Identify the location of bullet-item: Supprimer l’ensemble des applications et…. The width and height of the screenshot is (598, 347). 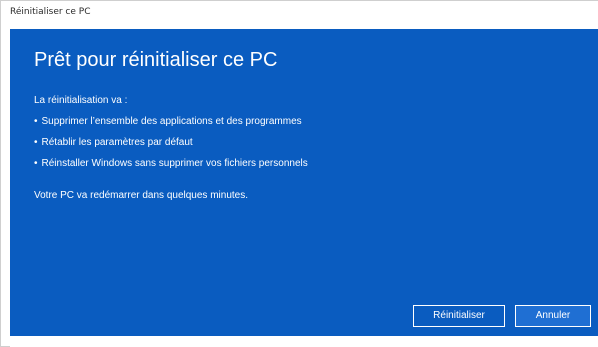
(304, 121).